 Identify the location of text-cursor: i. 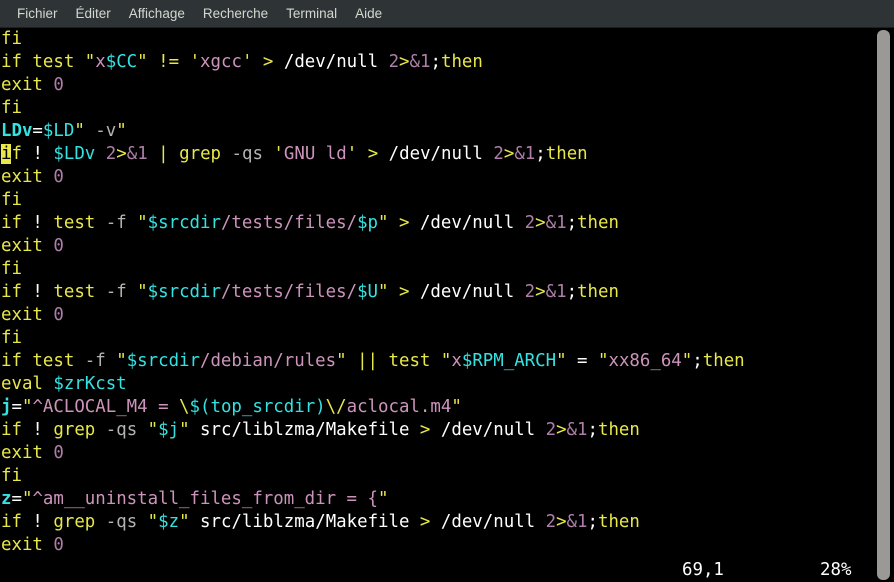
(6, 154).